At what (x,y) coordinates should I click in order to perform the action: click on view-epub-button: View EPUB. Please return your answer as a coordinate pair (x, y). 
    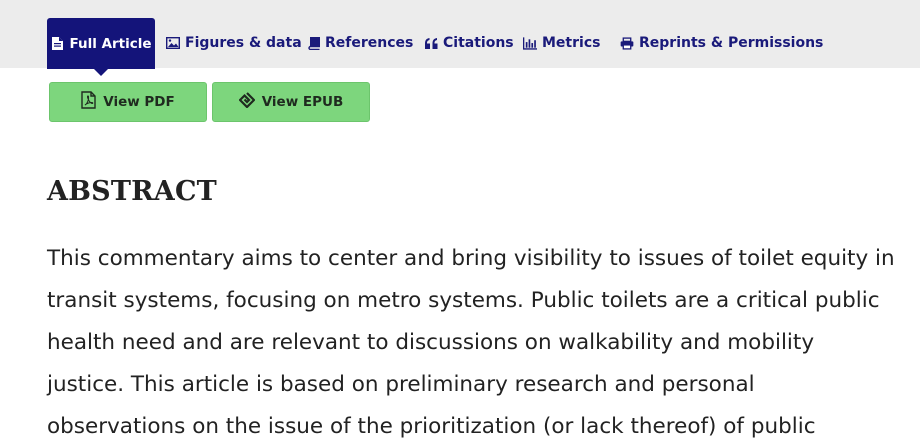
    Looking at the image, I should click on (291, 102).